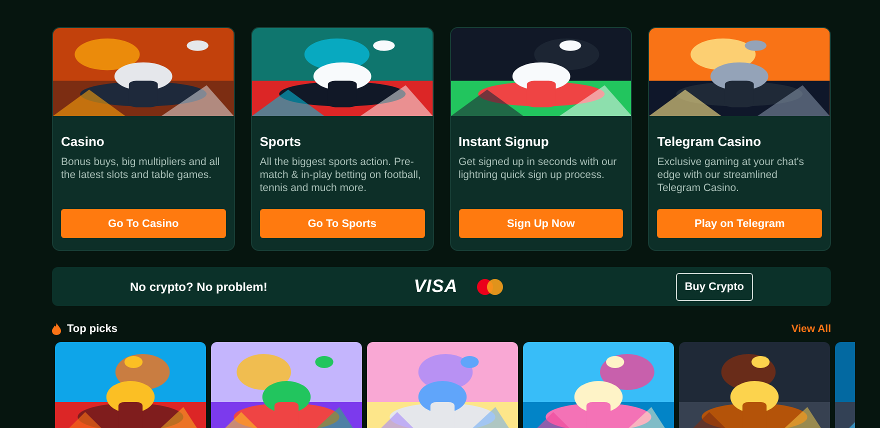  Describe the element at coordinates (709, 141) in the screenshot. I see `card-title: Telegram Casino` at that location.